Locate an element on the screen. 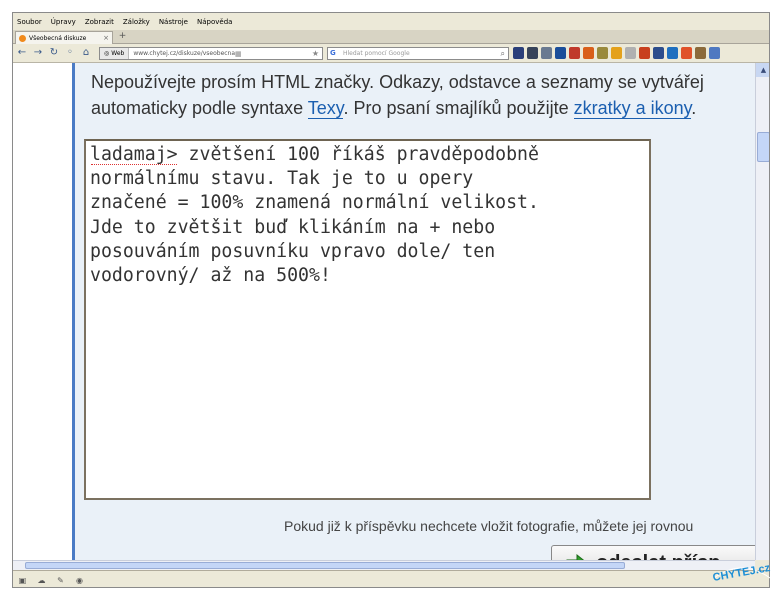  tab-close-icon: × is located at coordinates (106, 38).